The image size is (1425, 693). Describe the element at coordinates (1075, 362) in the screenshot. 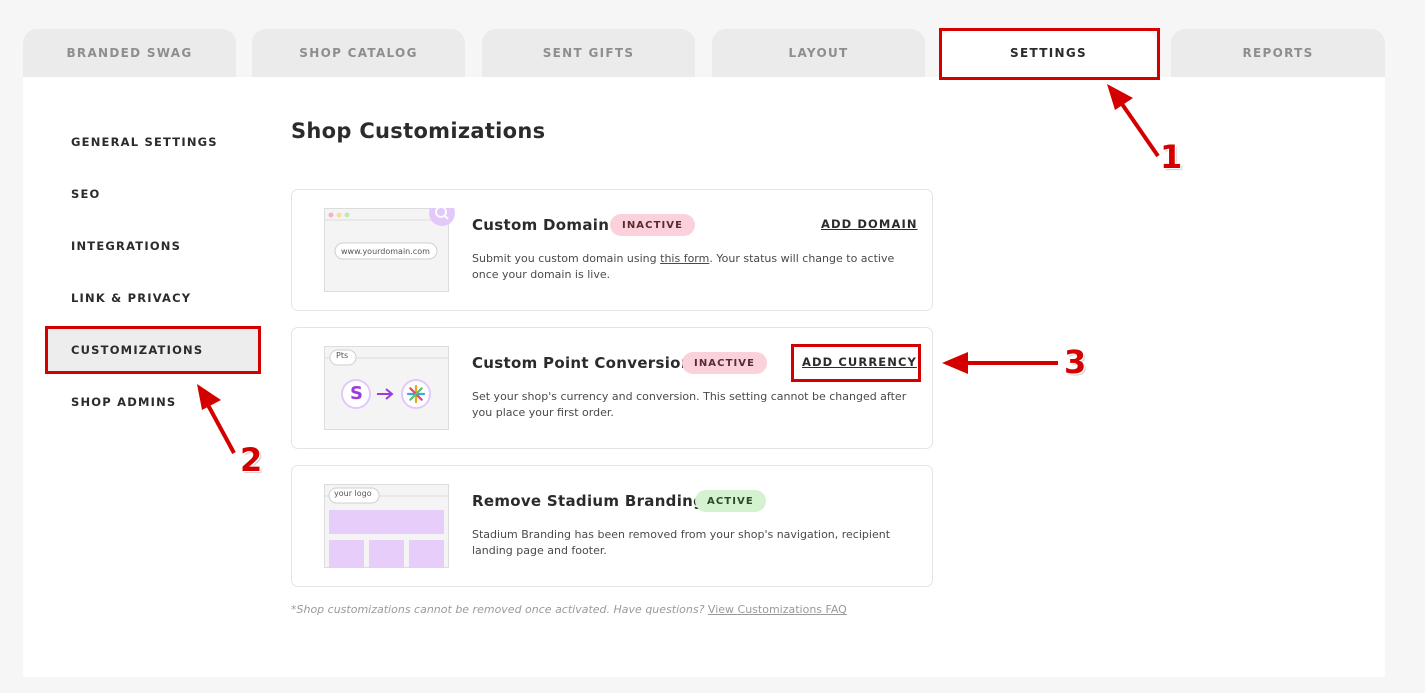

I see `annotation-number-3: 3` at that location.